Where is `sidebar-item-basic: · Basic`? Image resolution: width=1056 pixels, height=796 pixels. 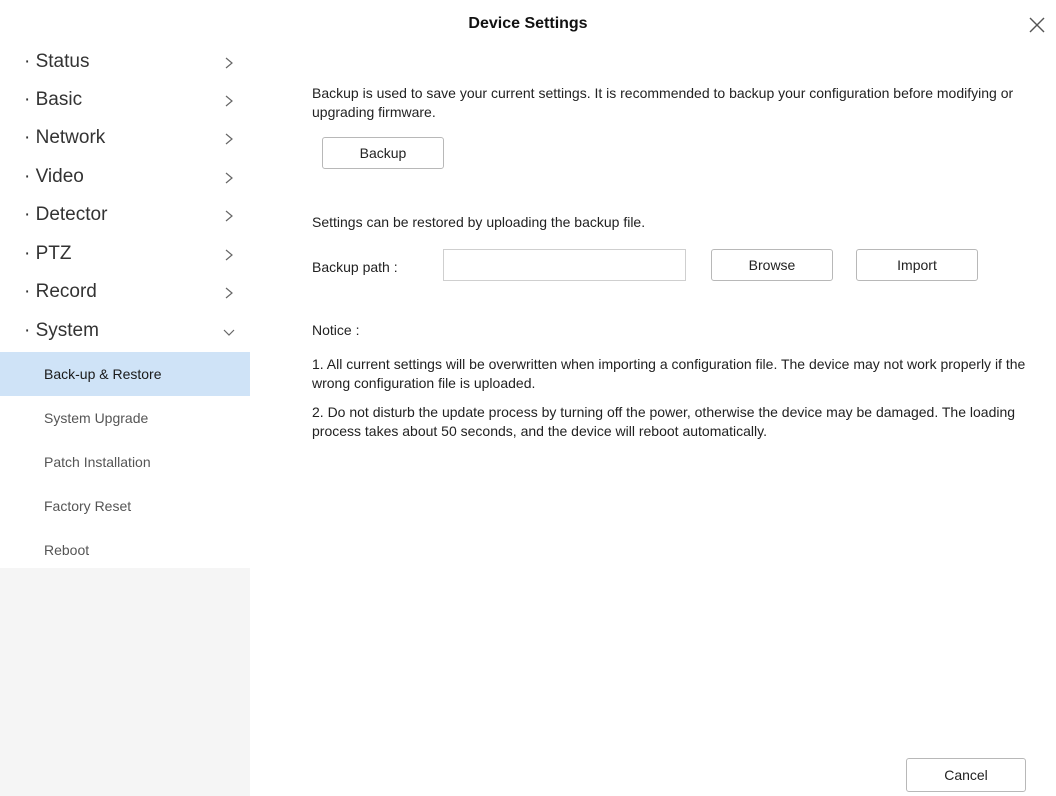 sidebar-item-basic: · Basic is located at coordinates (125, 101).